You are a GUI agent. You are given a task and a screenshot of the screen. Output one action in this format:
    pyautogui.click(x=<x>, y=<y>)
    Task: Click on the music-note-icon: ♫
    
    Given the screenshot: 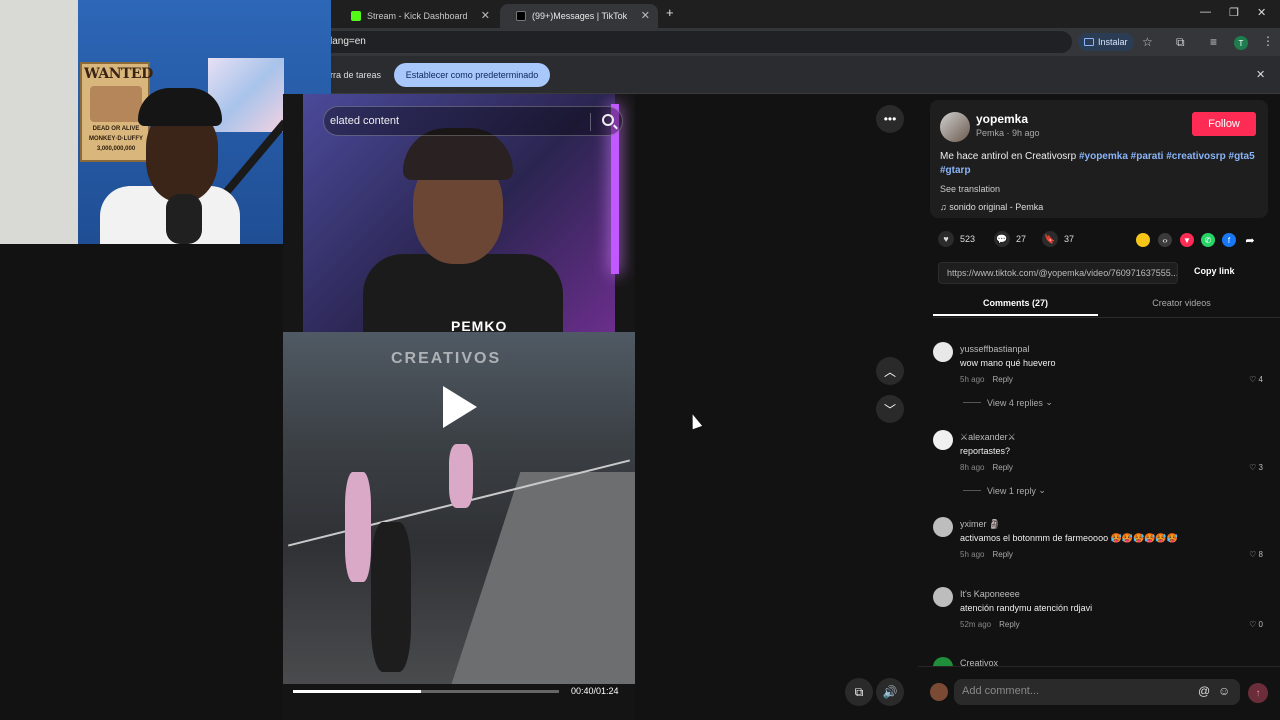 What is the action you would take?
    pyautogui.click(x=943, y=207)
    